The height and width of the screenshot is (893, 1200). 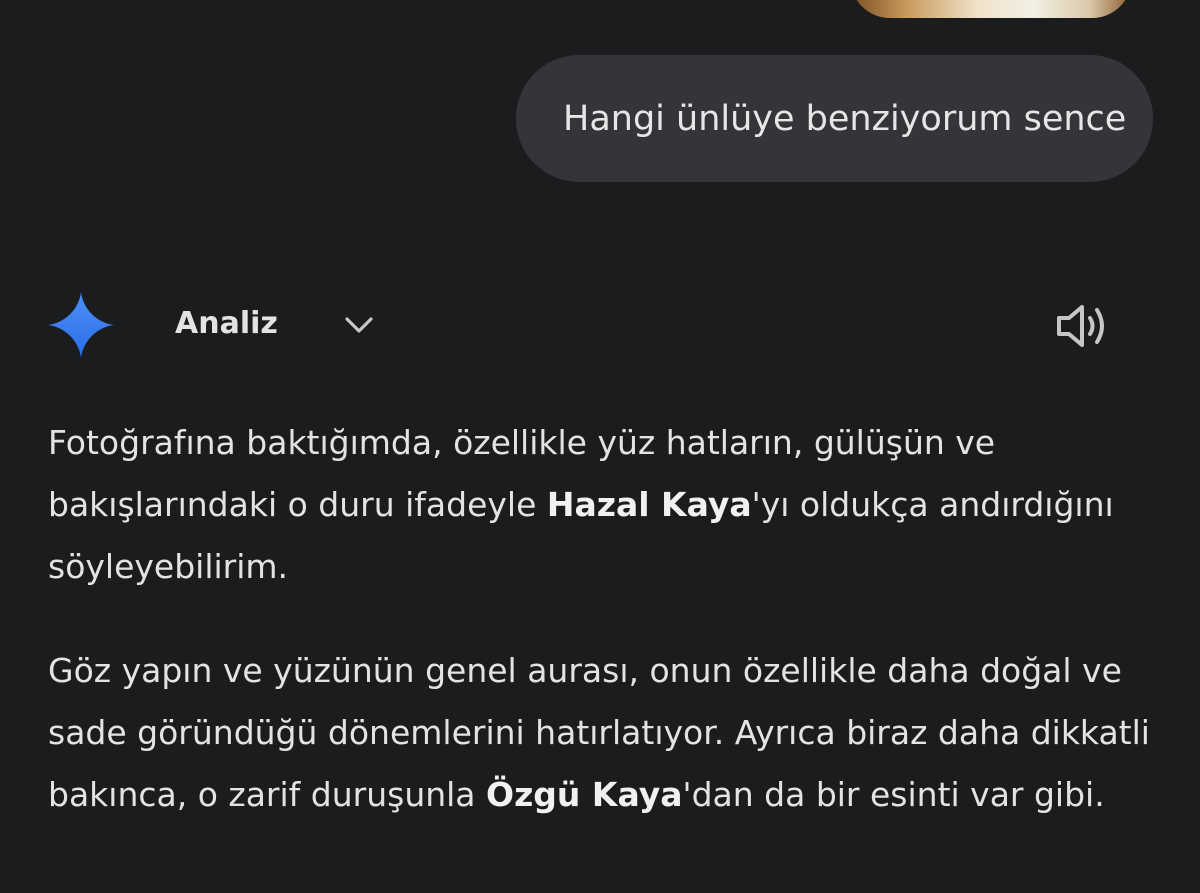 I want to click on speaker-icon, so click(x=1082, y=326).